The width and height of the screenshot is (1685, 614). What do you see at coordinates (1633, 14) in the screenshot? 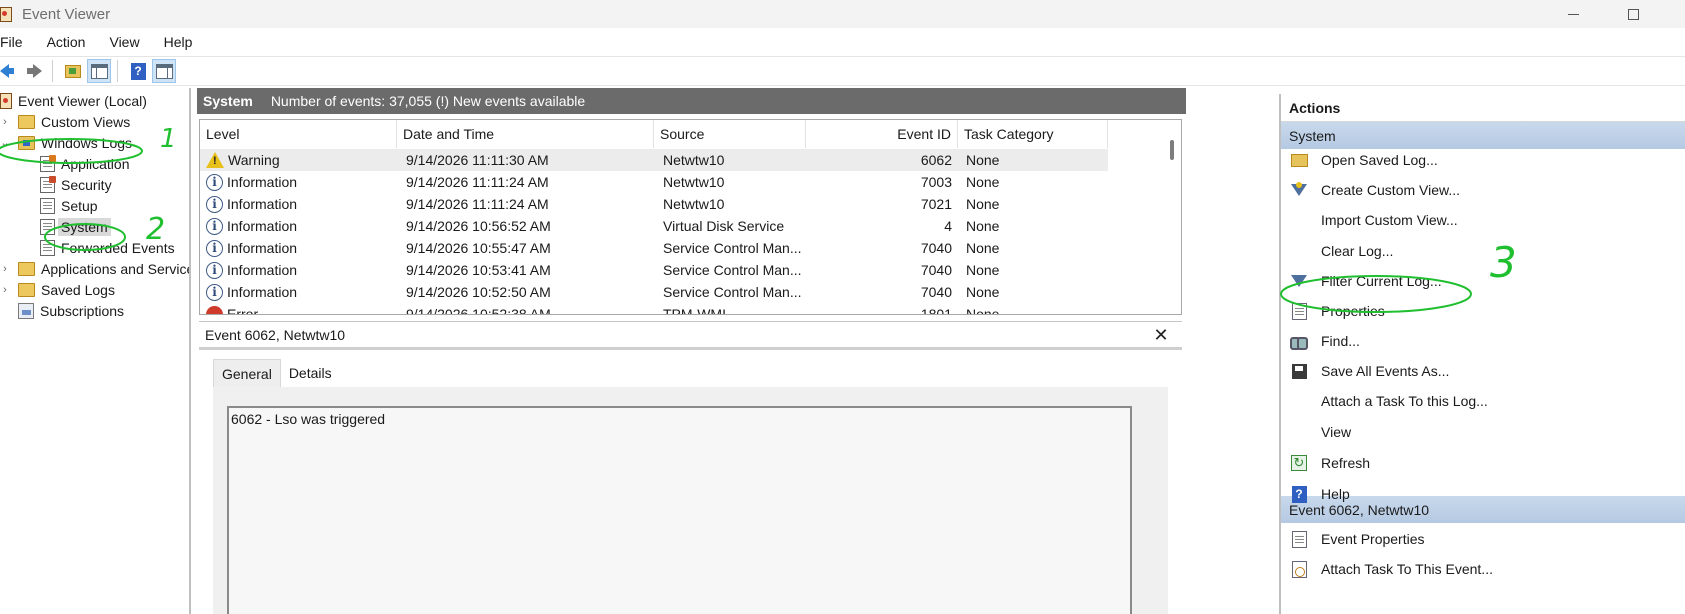
I see `maximize-button` at bounding box center [1633, 14].